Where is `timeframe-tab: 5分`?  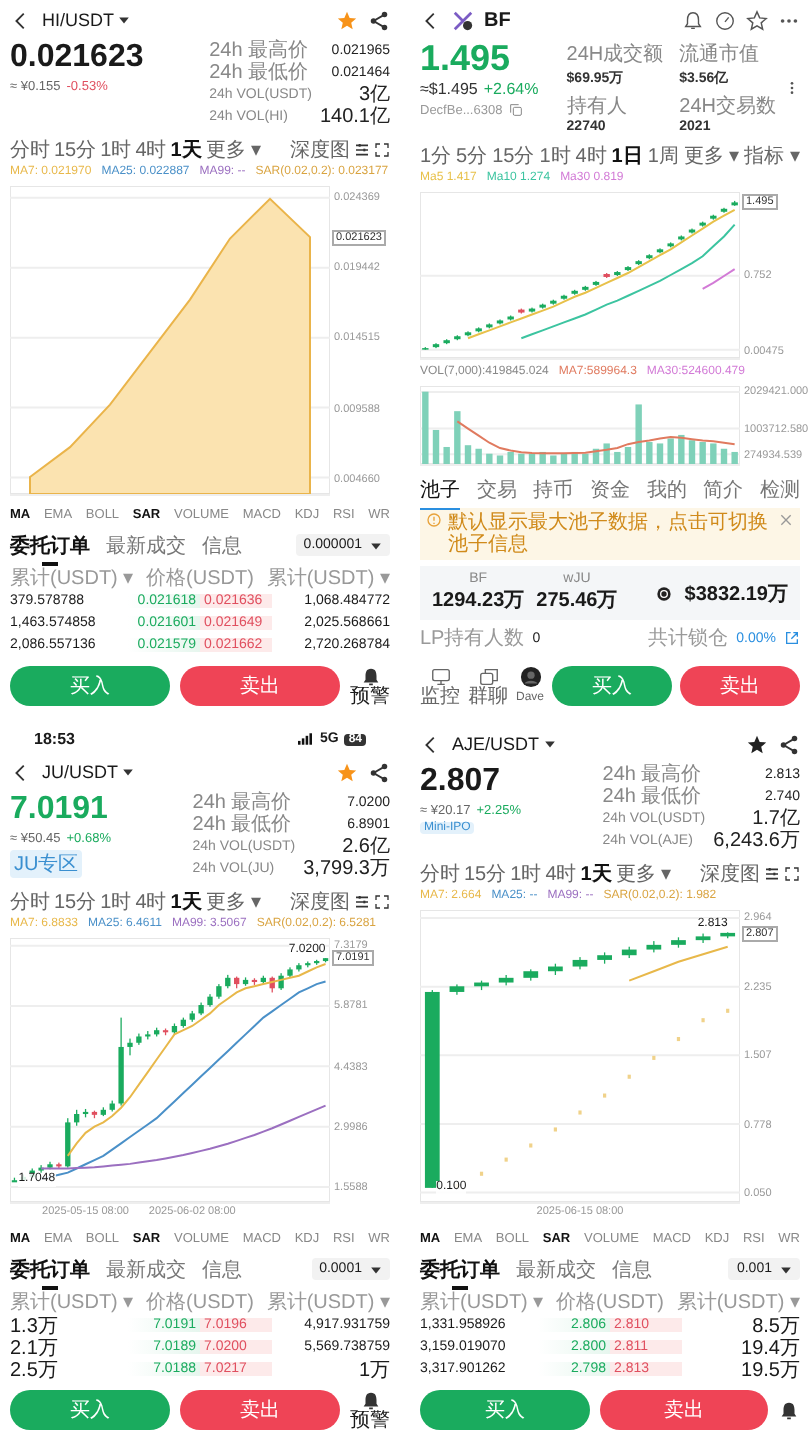
timeframe-tab: 5分 is located at coordinates (472, 156).